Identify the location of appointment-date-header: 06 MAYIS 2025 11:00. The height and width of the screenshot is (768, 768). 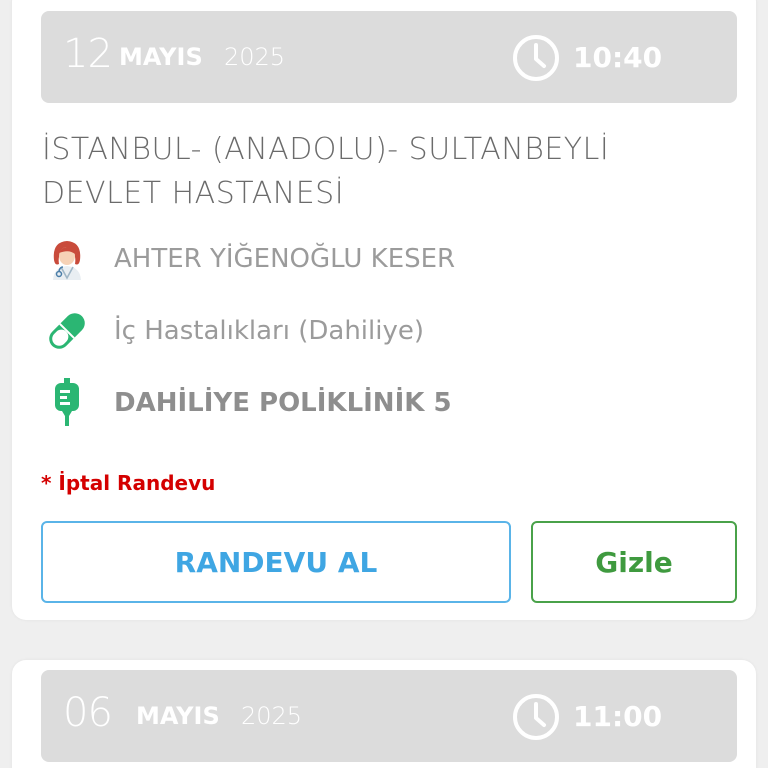
(389, 716).